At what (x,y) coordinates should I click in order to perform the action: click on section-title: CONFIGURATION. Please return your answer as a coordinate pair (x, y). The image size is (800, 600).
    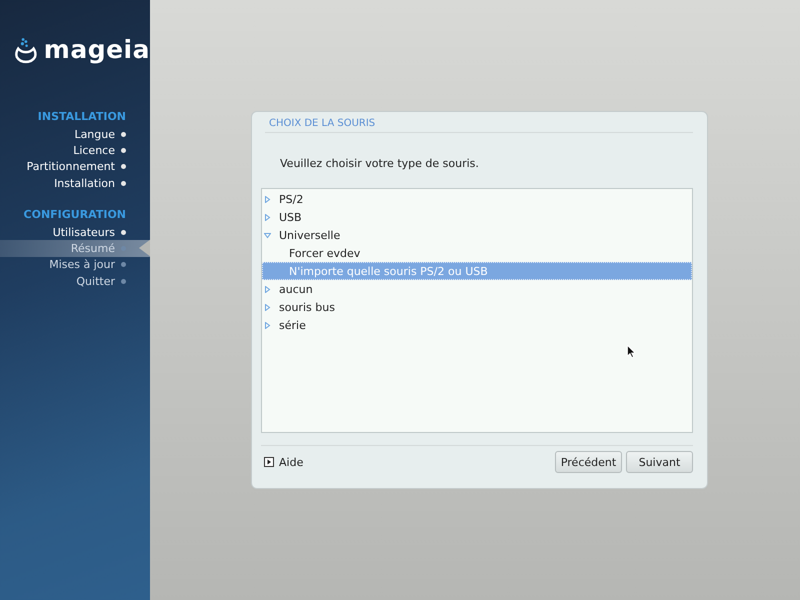
    Looking at the image, I should click on (74, 215).